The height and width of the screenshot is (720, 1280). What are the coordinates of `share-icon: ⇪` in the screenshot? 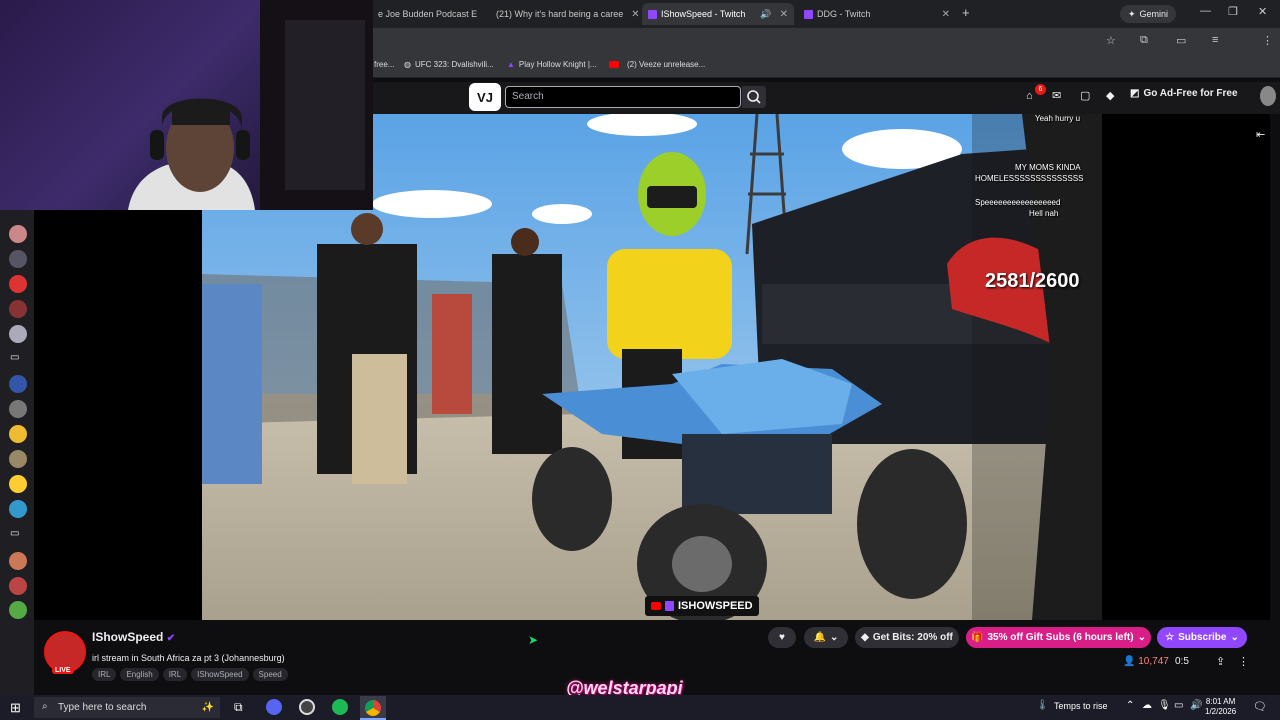 It's located at (1220, 661).